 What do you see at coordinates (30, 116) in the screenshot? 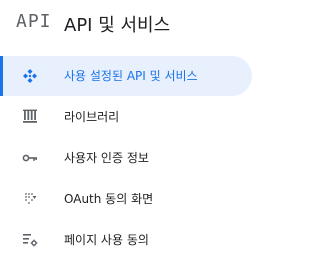
I see `library-icon` at bounding box center [30, 116].